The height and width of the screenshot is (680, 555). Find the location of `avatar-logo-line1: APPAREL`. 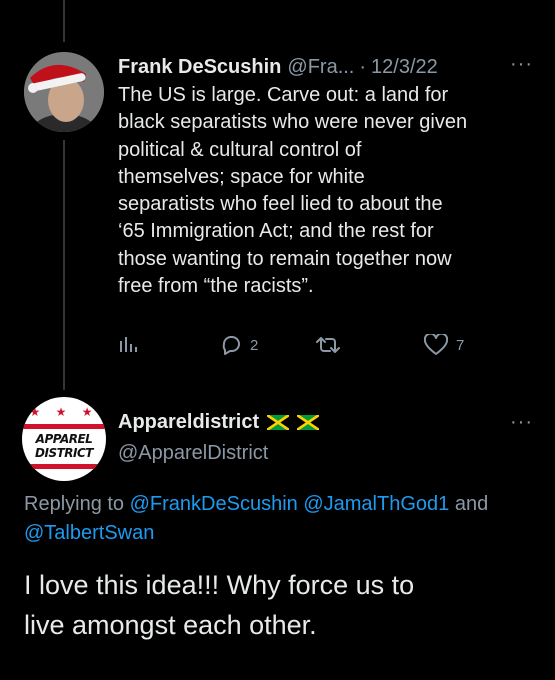

avatar-logo-line1: APPAREL is located at coordinates (64, 439).